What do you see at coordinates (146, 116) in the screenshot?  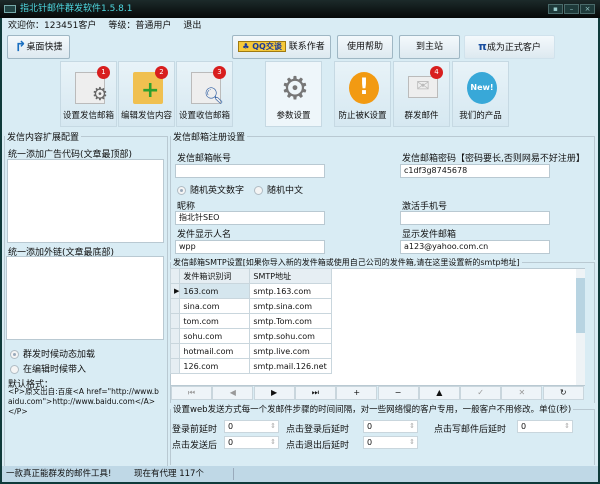 I see `tab-label: 编辑发信内容` at bounding box center [146, 116].